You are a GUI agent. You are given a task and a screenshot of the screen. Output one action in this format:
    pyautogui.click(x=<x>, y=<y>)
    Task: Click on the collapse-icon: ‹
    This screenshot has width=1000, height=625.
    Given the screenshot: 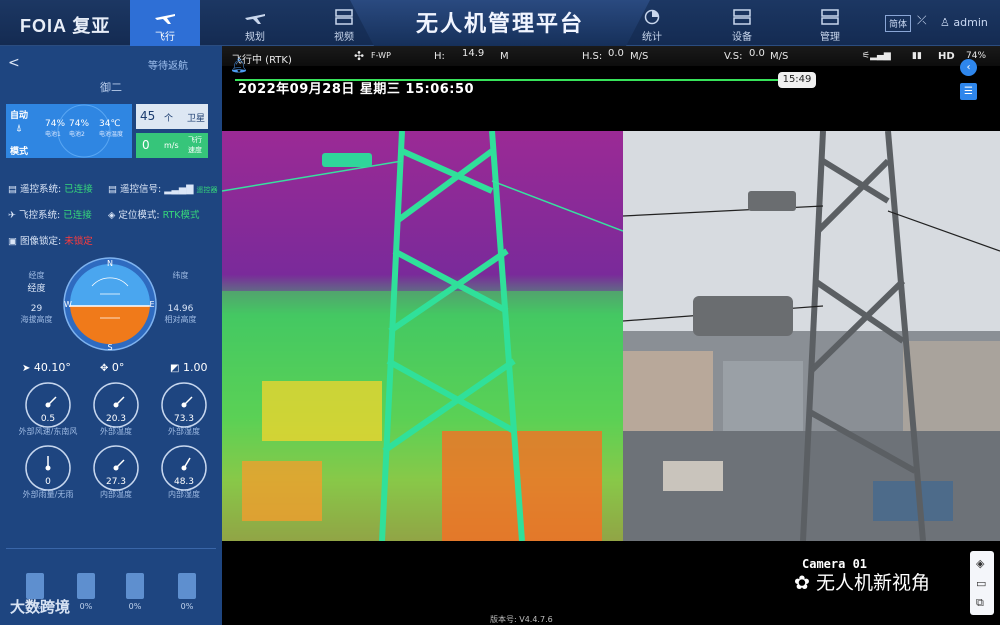 What is the action you would take?
    pyautogui.click(x=968, y=67)
    